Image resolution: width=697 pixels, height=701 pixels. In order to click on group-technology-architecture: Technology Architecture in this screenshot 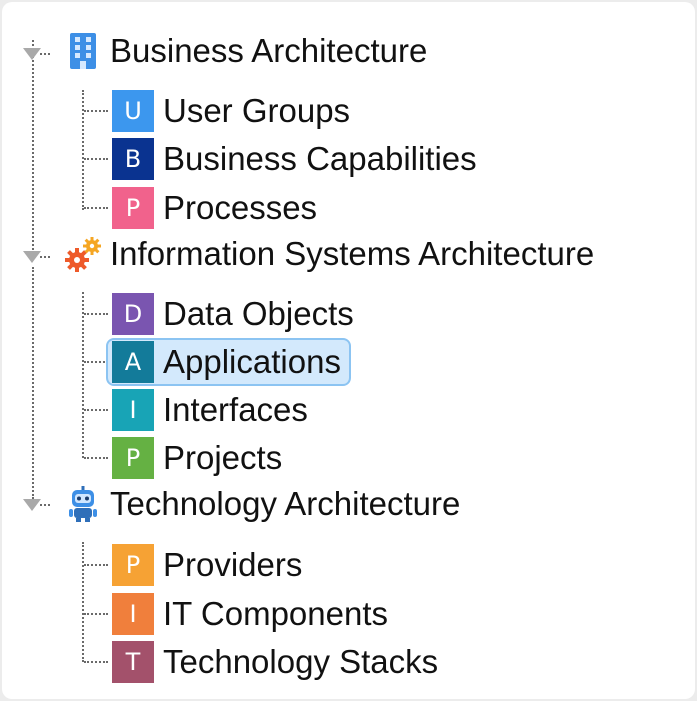, I will do `click(261, 504)`.